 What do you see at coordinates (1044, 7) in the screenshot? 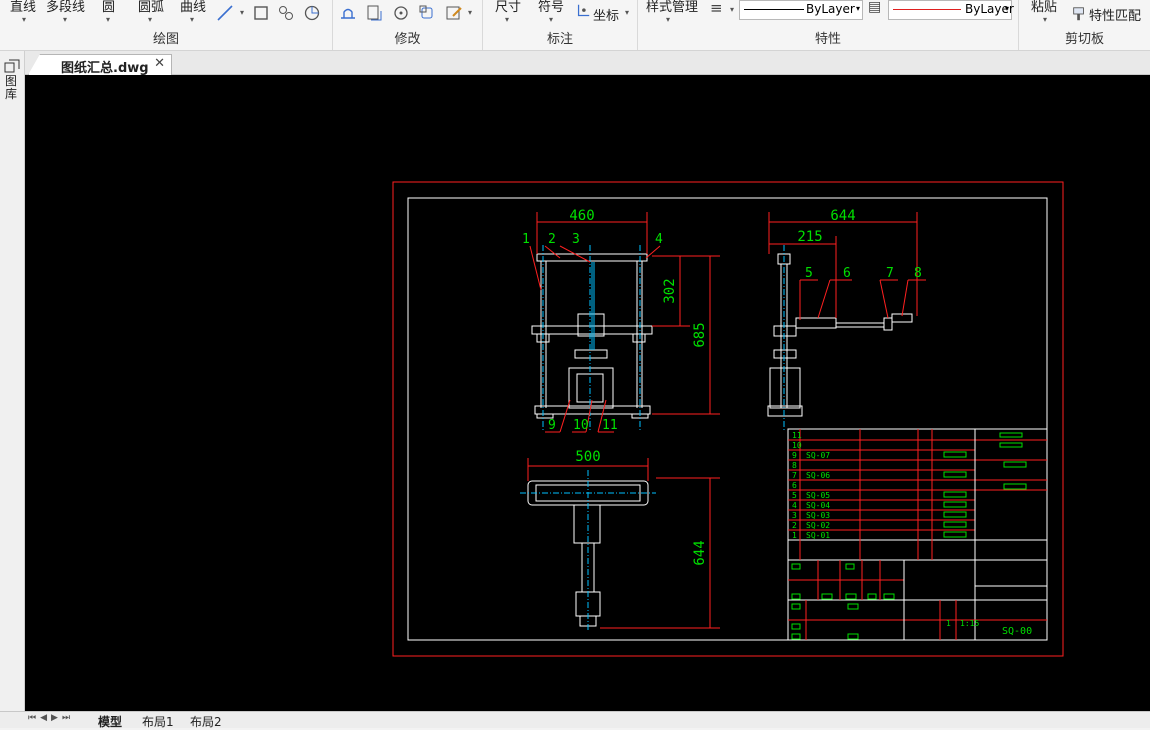
I see `paste-button: 粘贴` at bounding box center [1044, 7].